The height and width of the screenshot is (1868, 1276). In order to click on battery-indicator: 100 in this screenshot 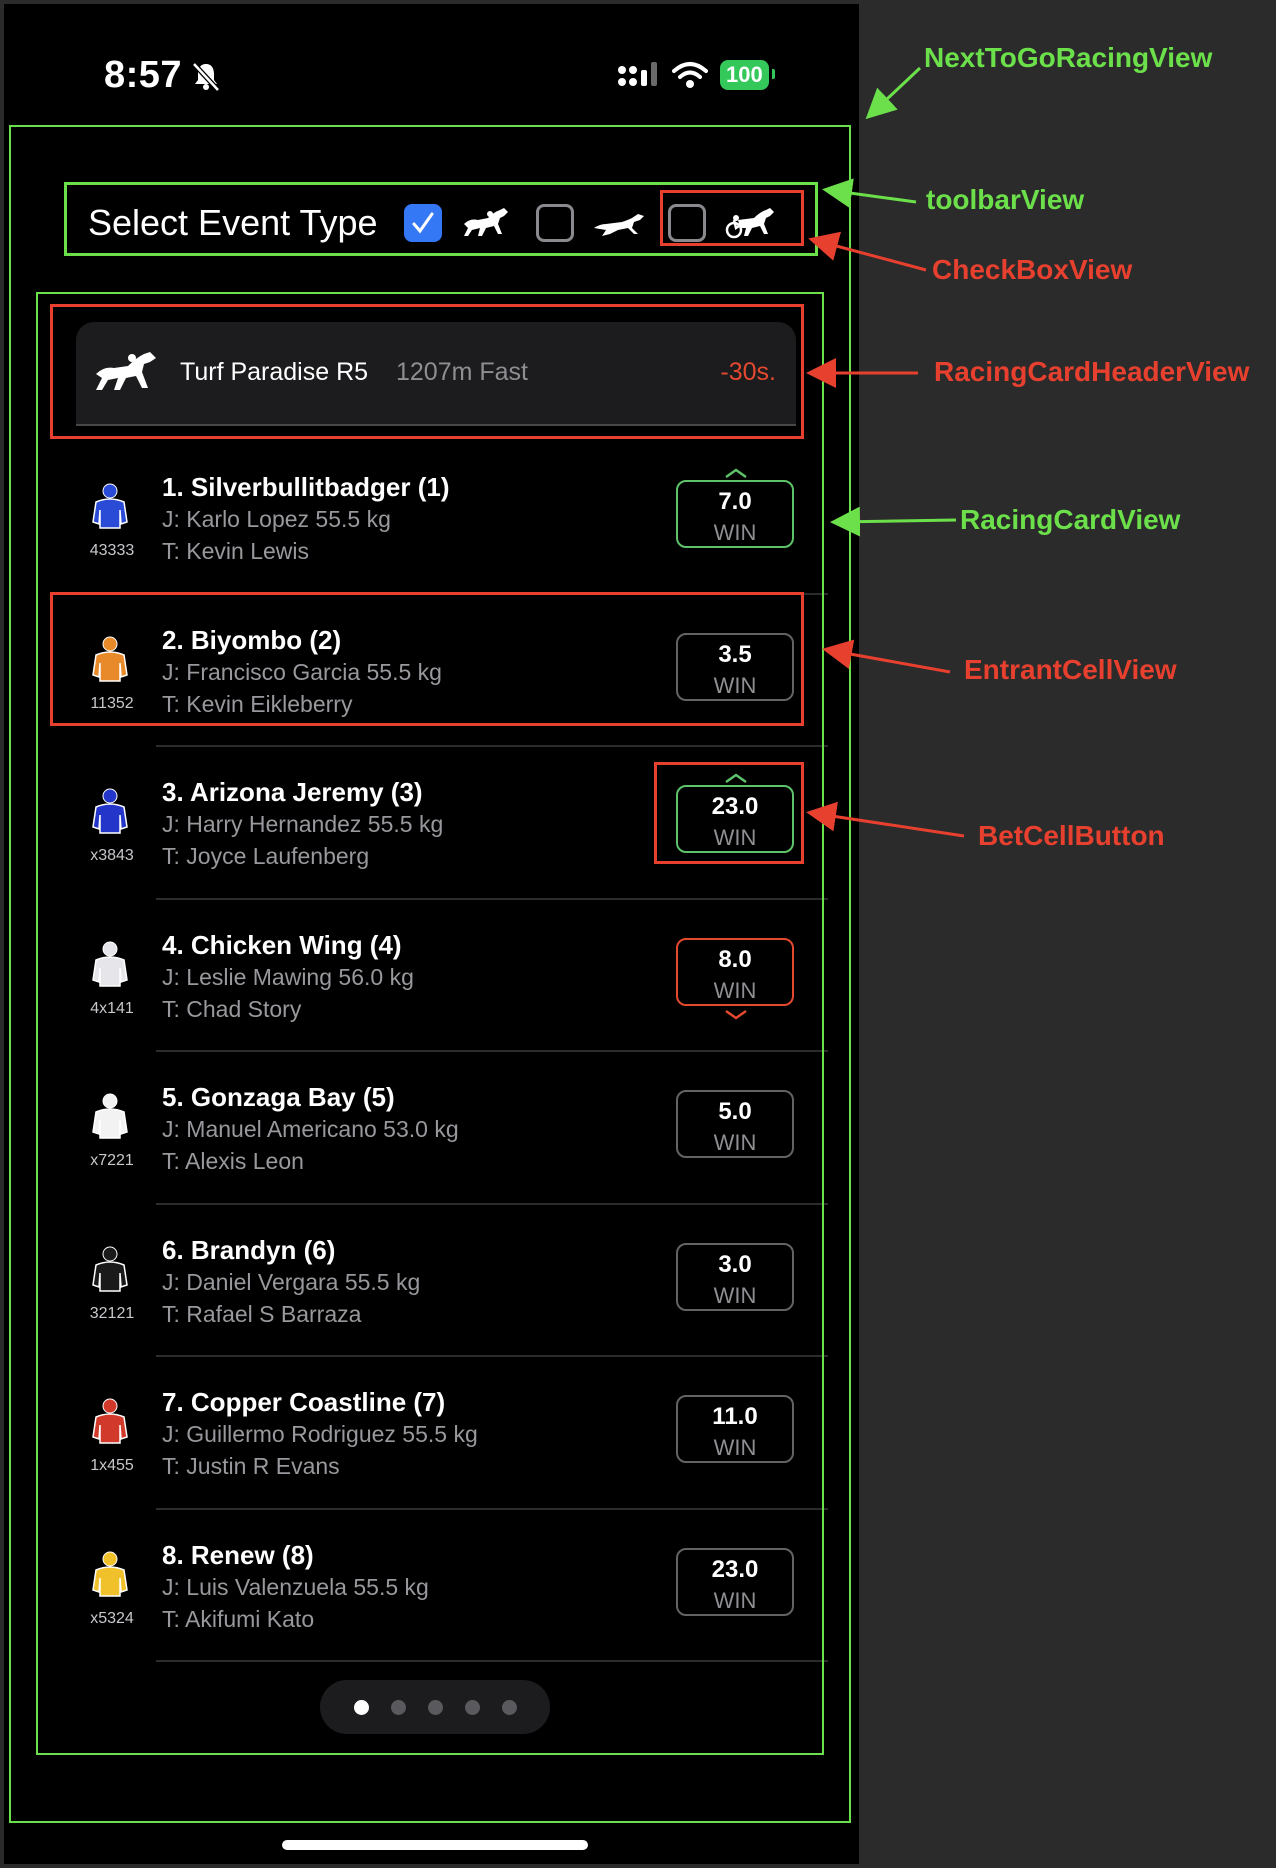, I will do `click(747, 75)`.